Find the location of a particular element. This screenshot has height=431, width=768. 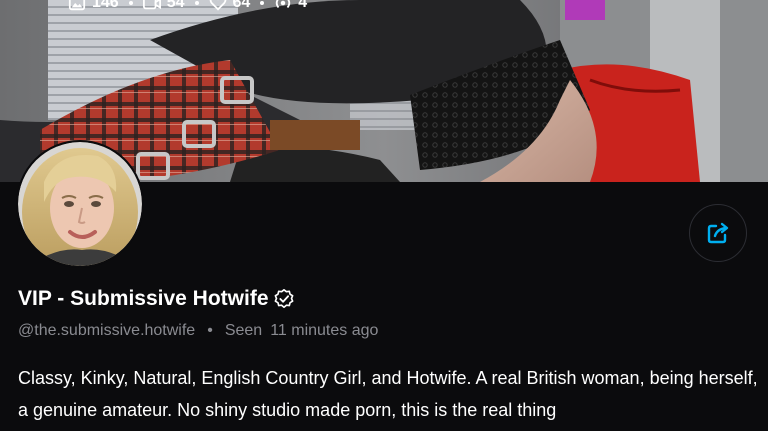

streams-count: 4 is located at coordinates (303, 5).